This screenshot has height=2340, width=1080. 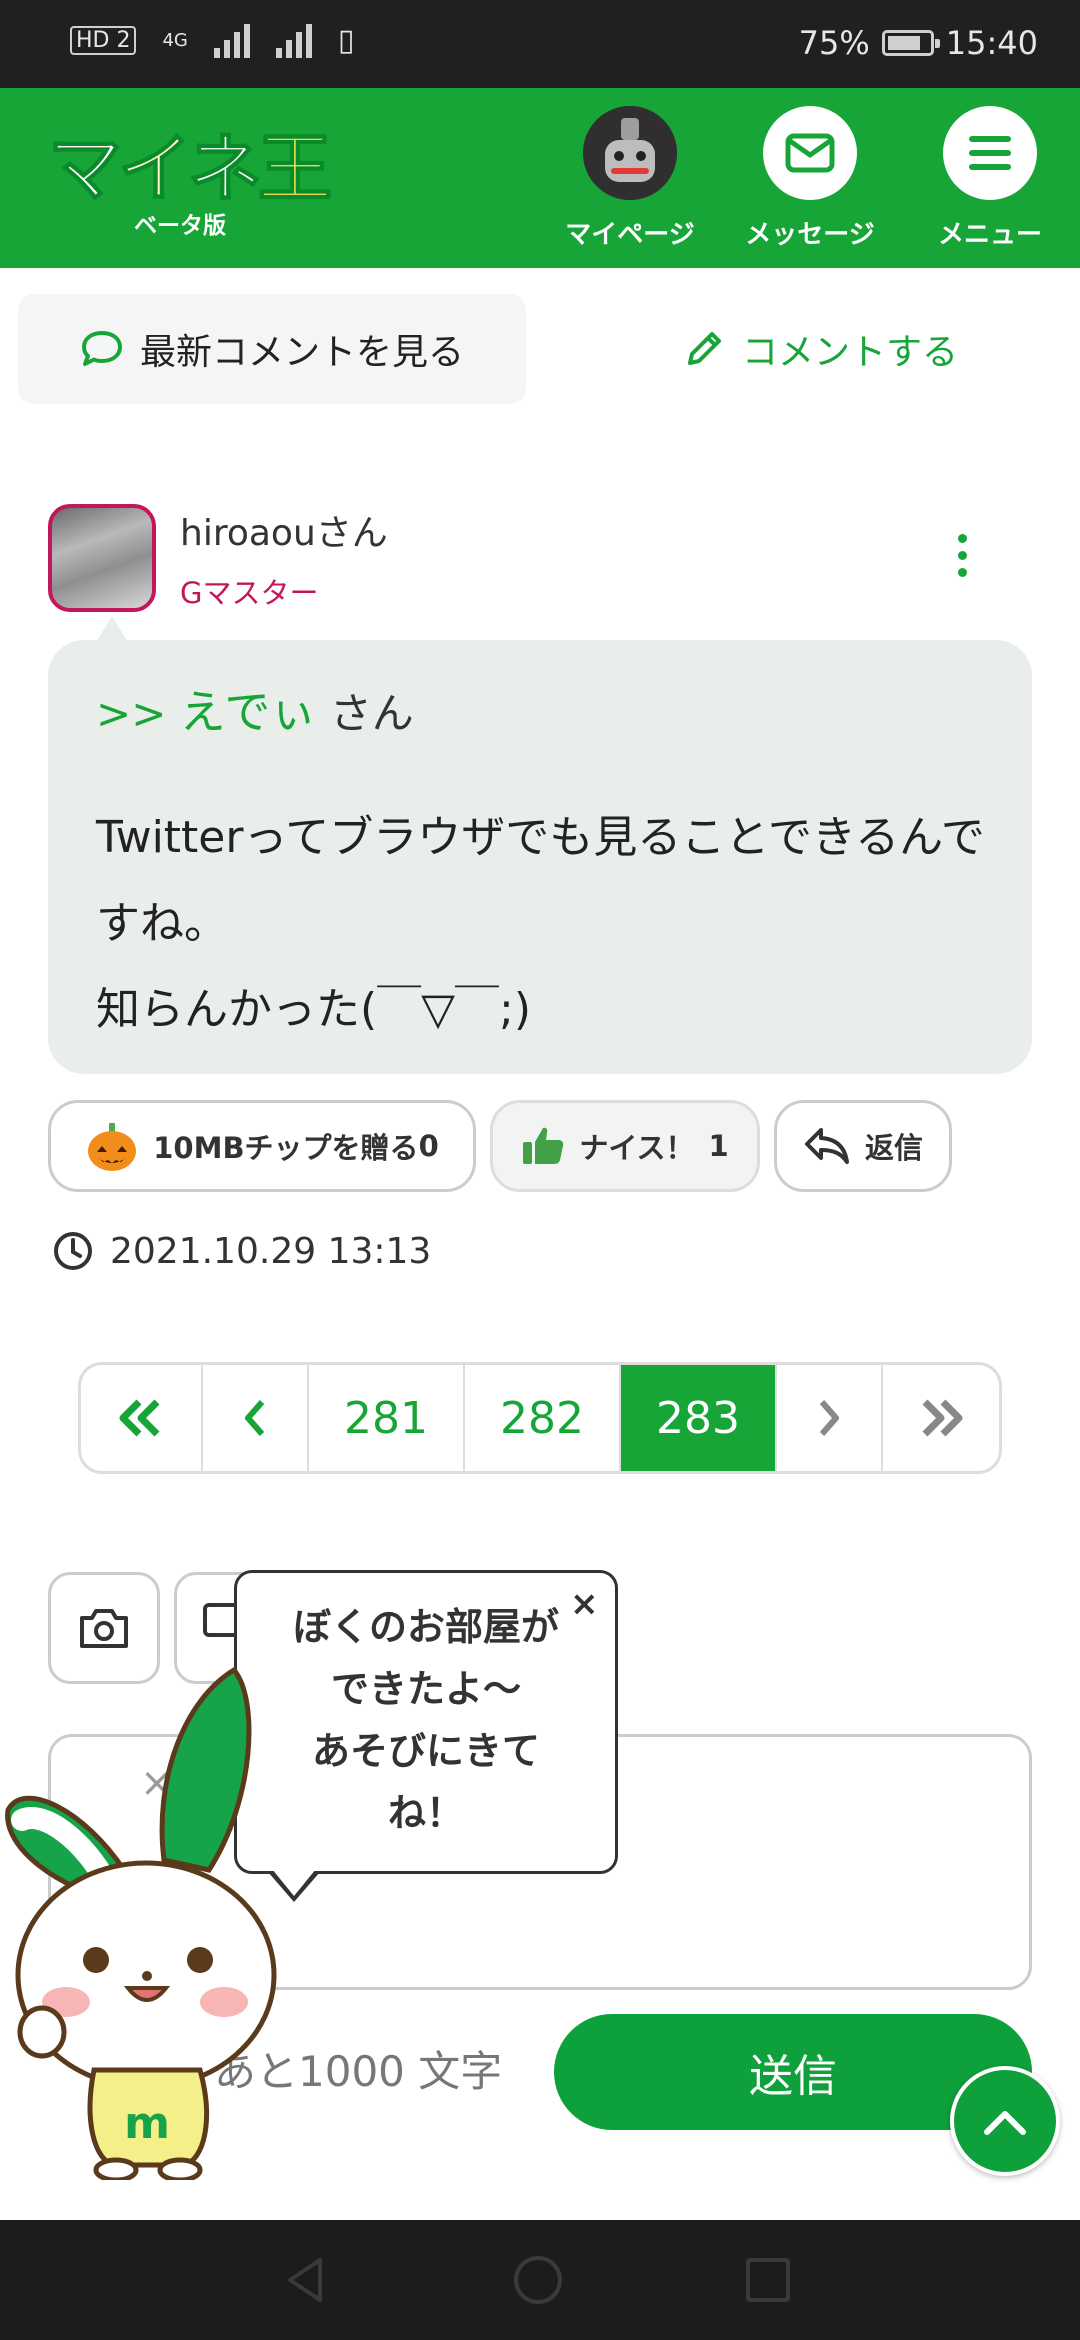 What do you see at coordinates (630, 235) in the screenshot?
I see `nav-label: マイページ` at bounding box center [630, 235].